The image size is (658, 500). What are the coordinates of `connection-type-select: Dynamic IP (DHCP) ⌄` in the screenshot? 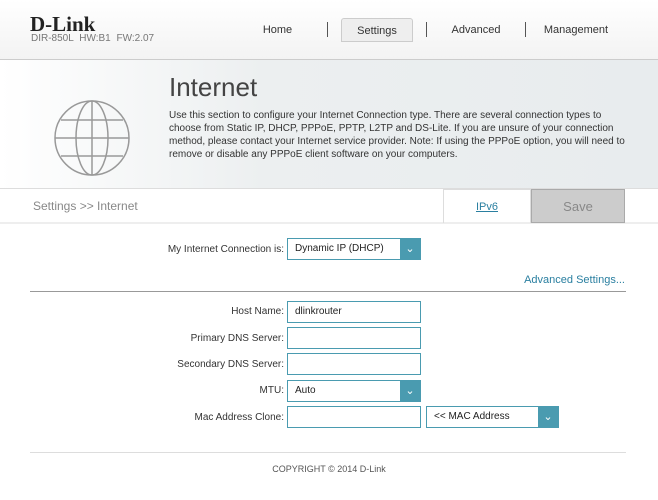 It's located at (354, 249).